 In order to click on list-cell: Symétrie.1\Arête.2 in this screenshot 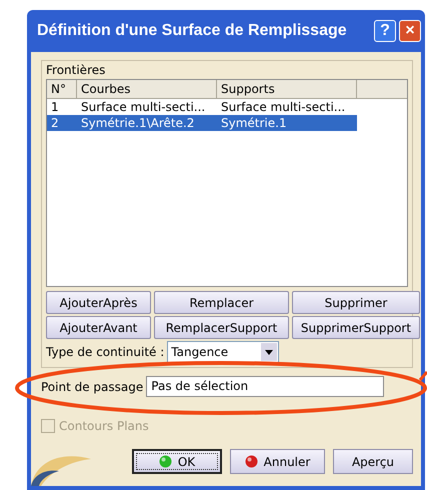, I will do `click(147, 123)`.